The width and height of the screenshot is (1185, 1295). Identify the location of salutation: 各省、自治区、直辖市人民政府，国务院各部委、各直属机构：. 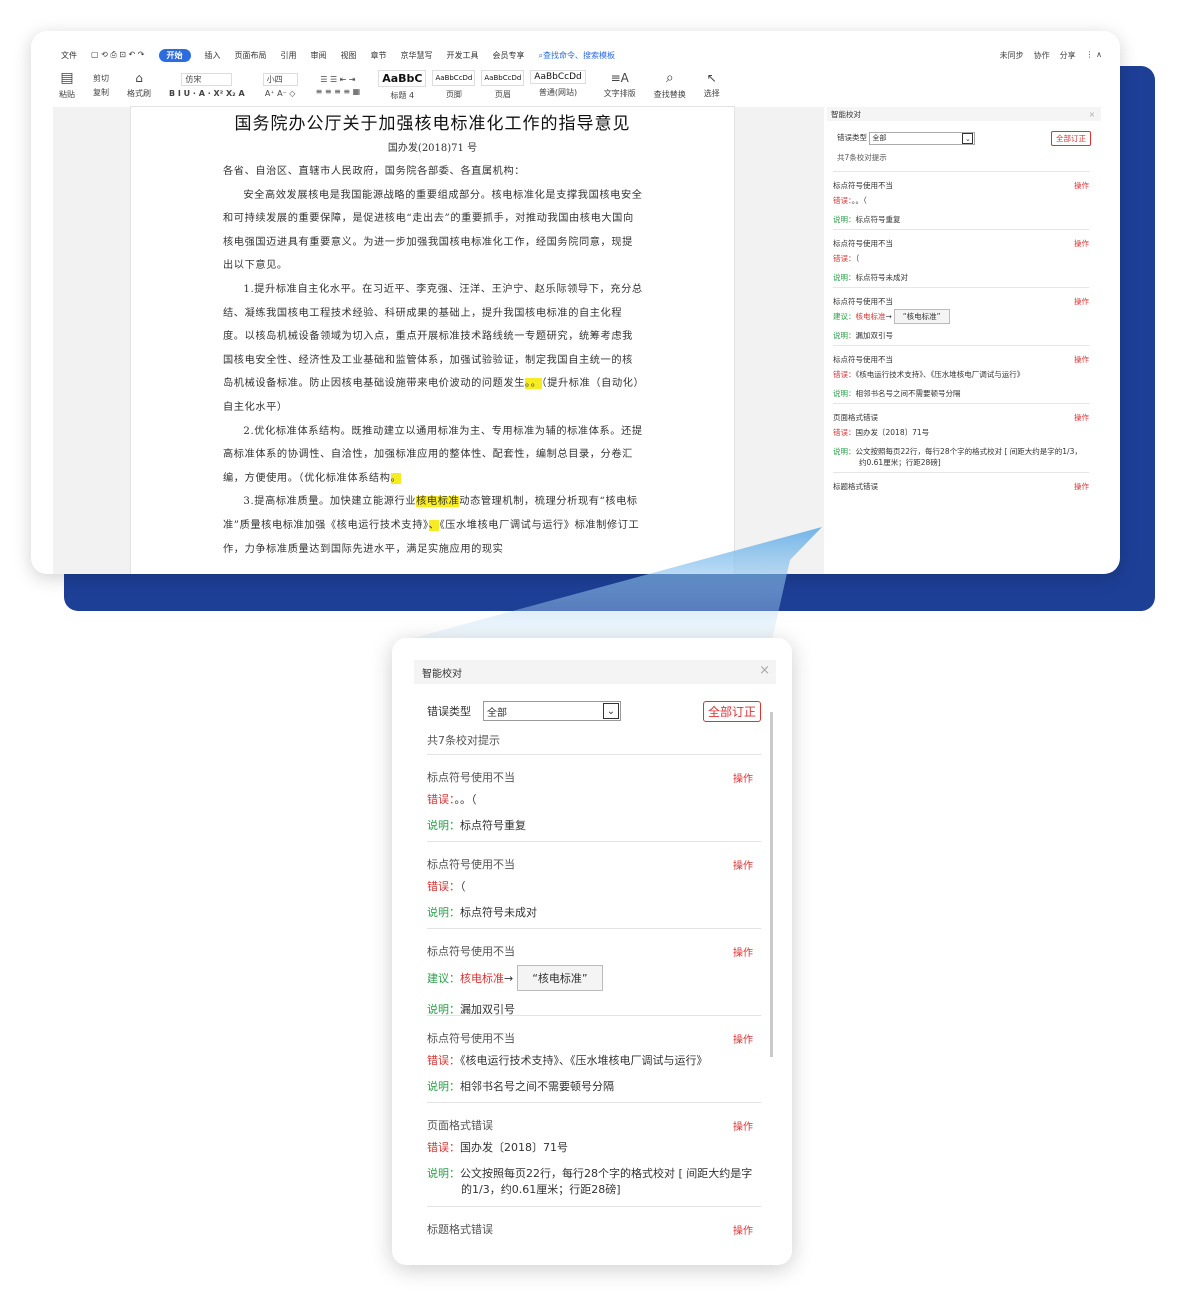
(374, 171).